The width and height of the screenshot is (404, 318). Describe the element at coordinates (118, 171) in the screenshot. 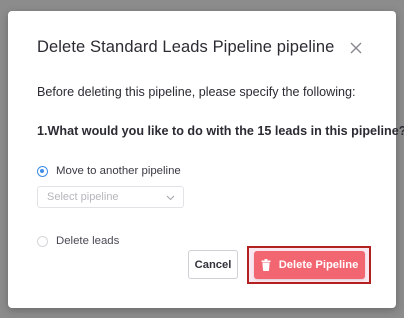

I see `move-leads-label: Move to another pipeline` at that location.